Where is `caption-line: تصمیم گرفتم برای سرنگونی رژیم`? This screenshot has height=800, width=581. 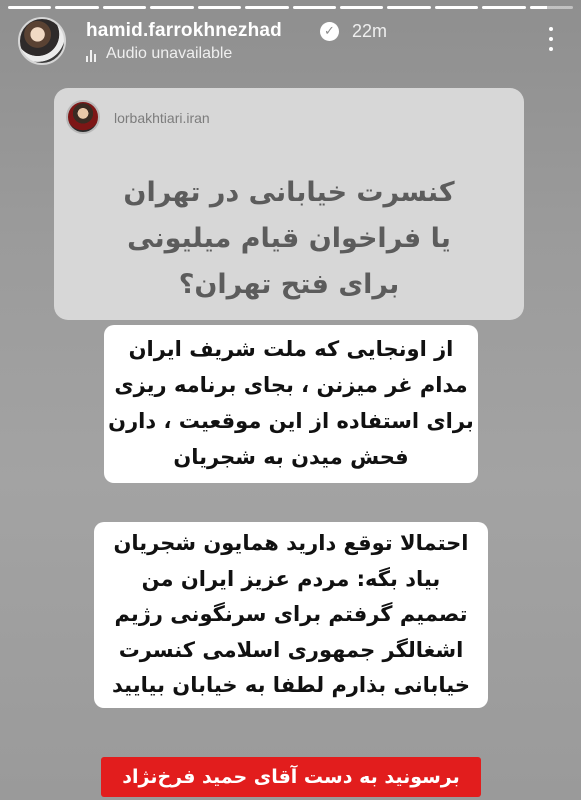
caption-line: تصمیم گرفتم برای سرنگونی رژیم is located at coordinates (291, 614).